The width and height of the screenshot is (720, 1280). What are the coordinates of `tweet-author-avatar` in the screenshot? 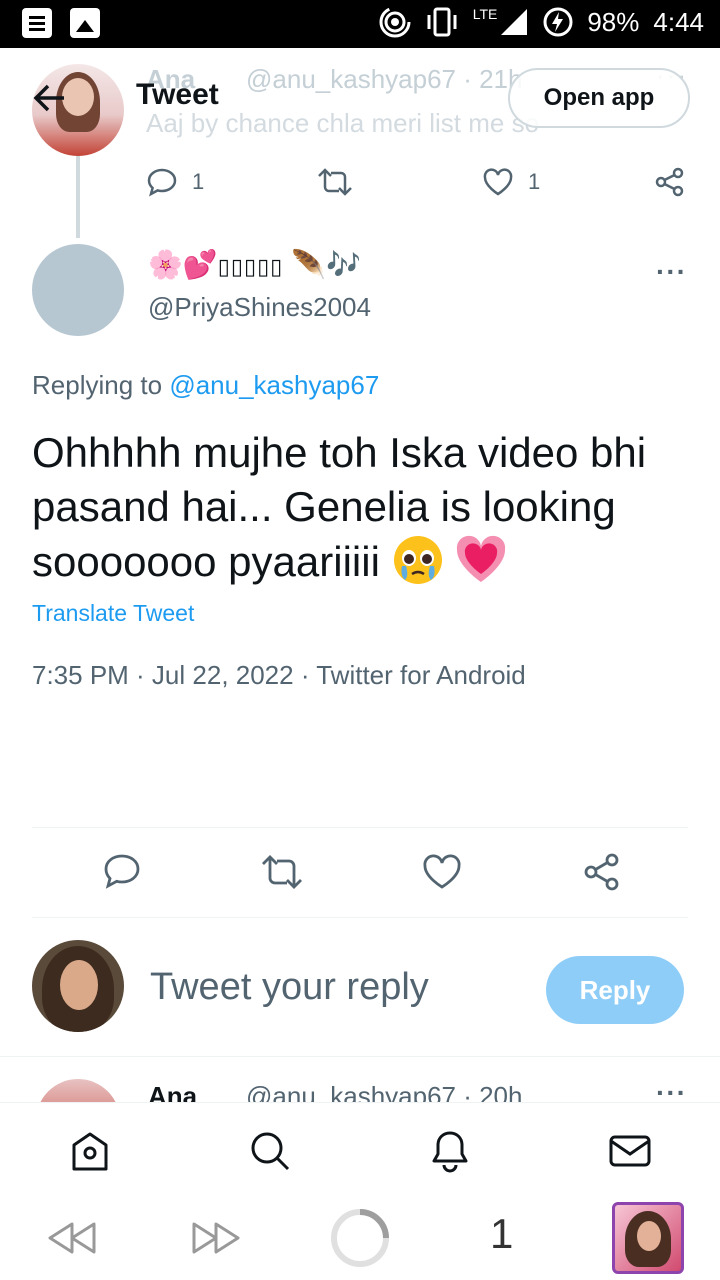 It's located at (78, 290).